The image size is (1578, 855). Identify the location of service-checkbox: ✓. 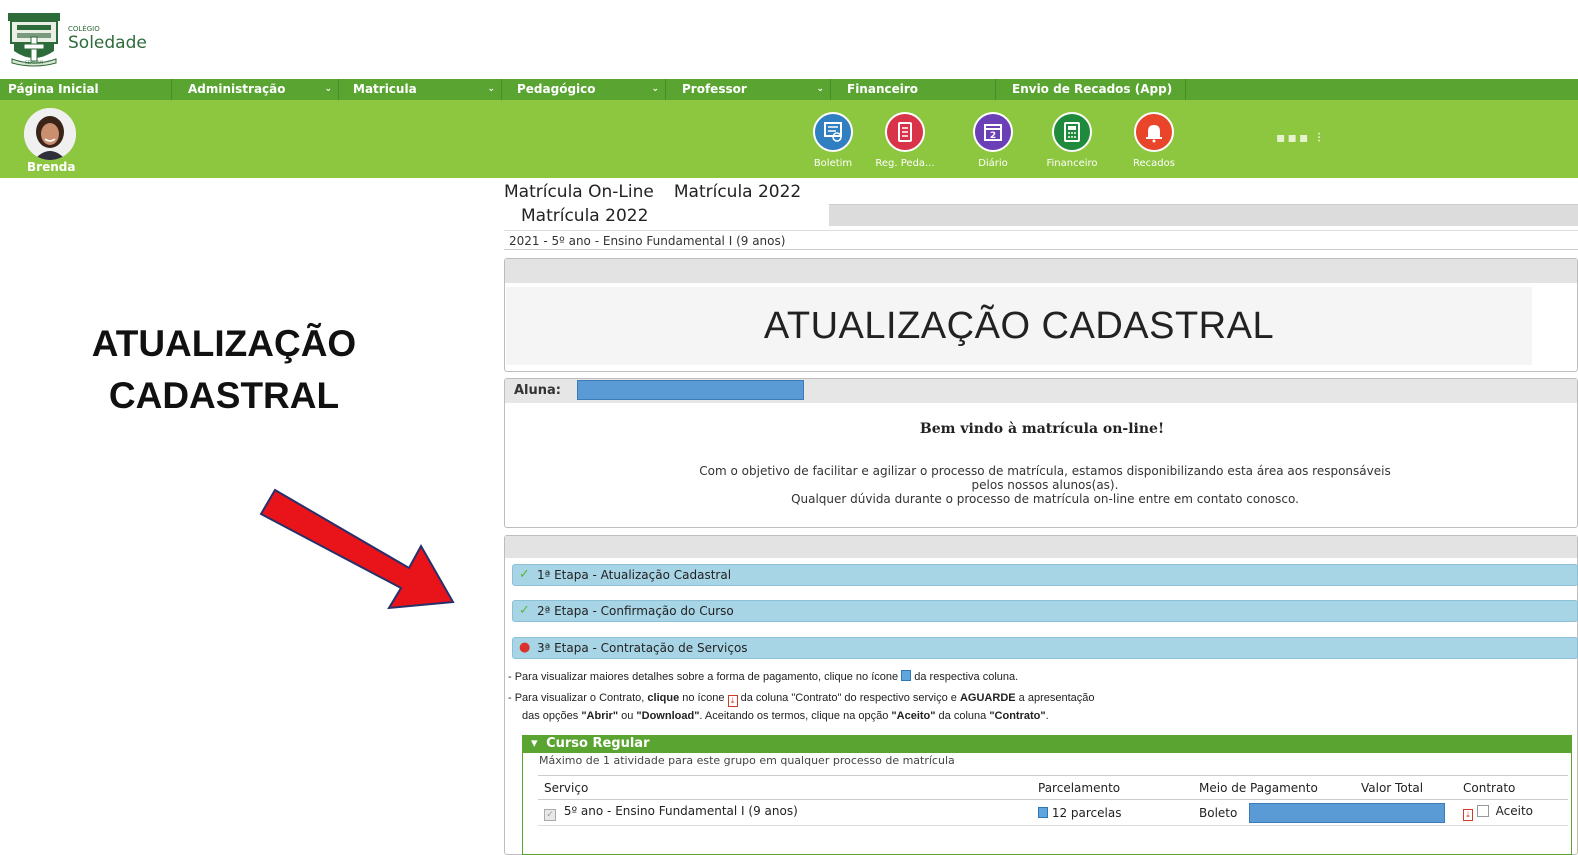
(550, 815).